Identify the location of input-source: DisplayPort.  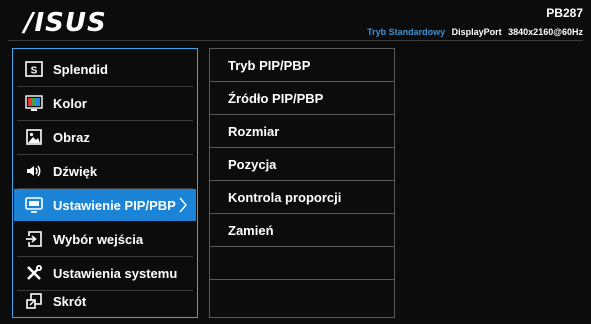
(476, 32).